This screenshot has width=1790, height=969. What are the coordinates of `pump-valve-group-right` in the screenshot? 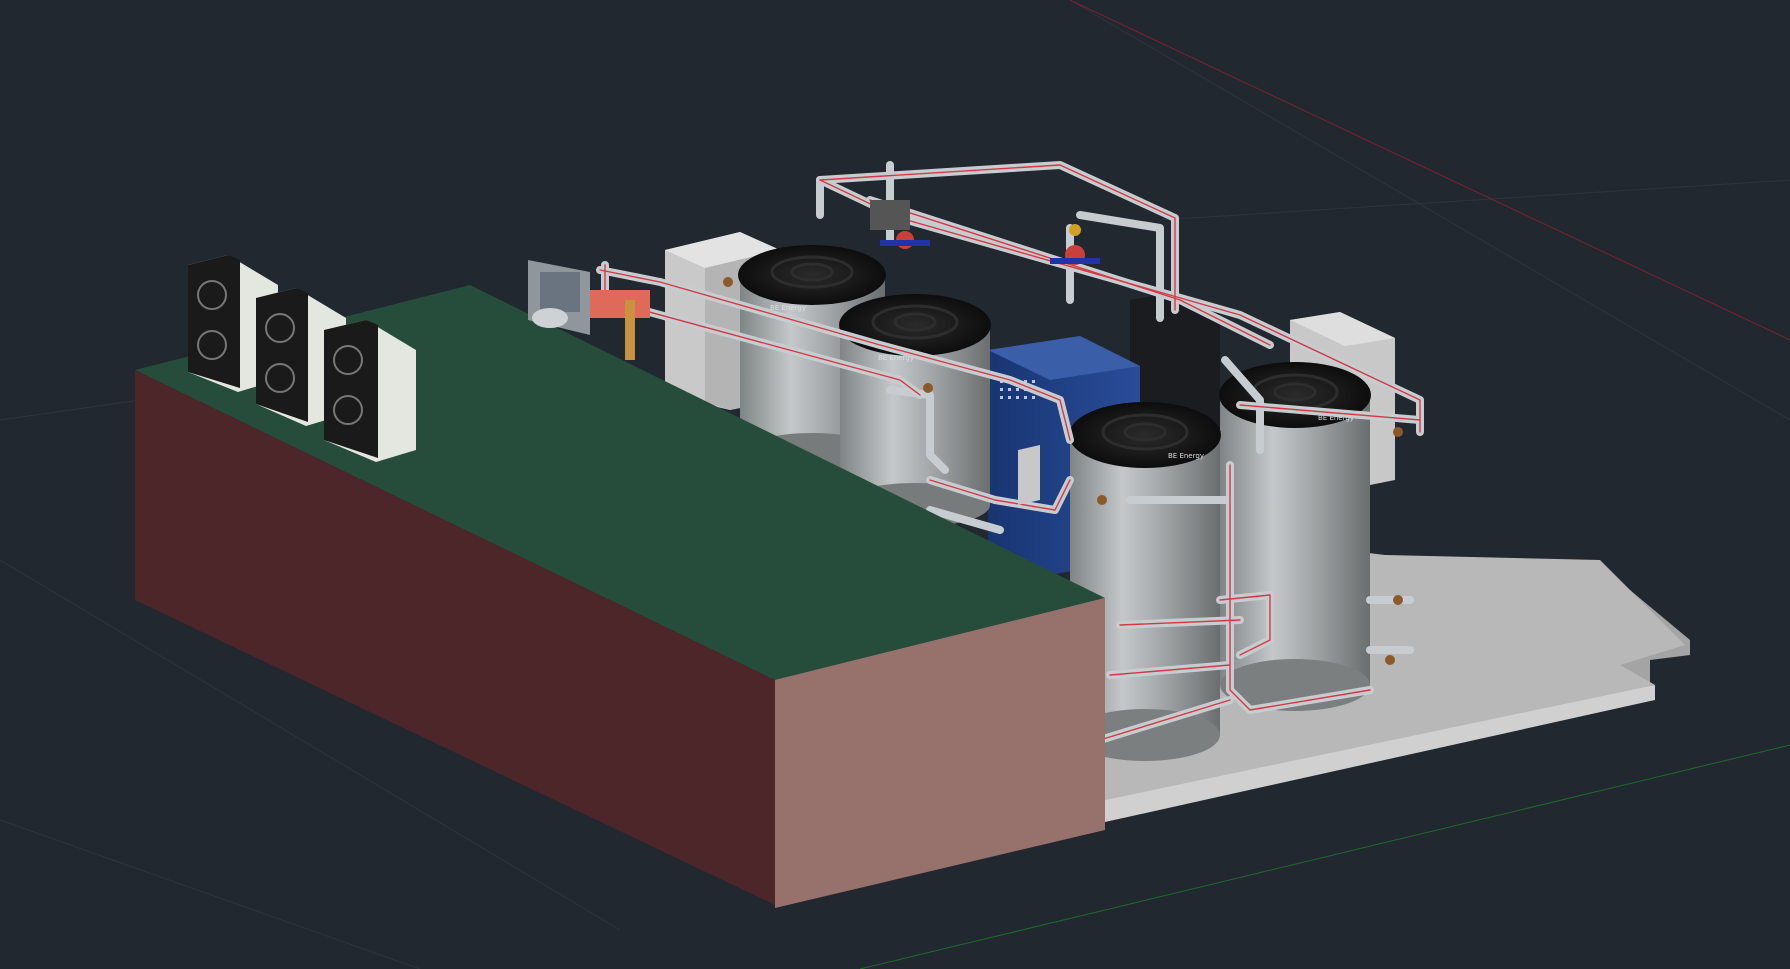 It's located at (1075, 244).